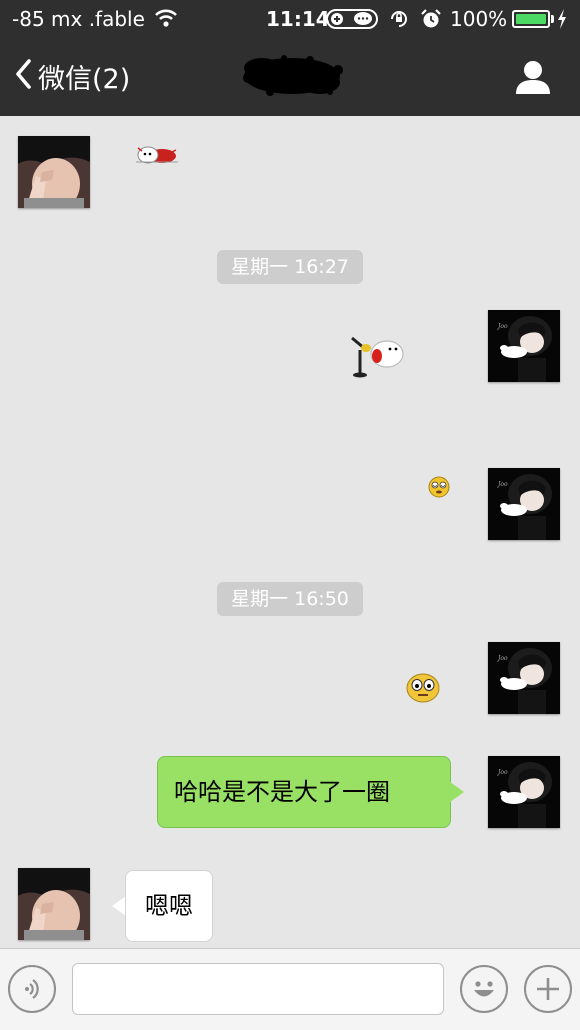 Image resolution: width=580 pixels, height=1030 pixels. Describe the element at coordinates (378, 358) in the screenshot. I see `microphone-sticker` at that location.